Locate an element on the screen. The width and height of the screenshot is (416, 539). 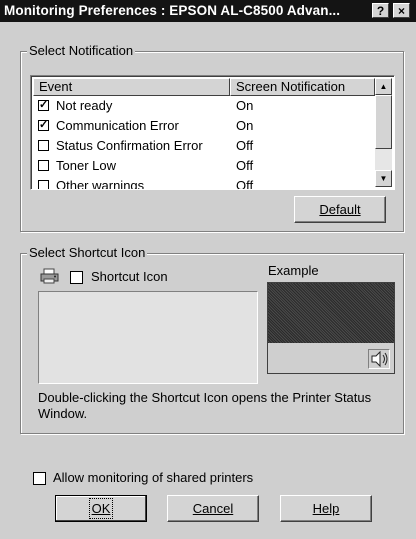
ok-button-label: OK is located at coordinates (101, 508).